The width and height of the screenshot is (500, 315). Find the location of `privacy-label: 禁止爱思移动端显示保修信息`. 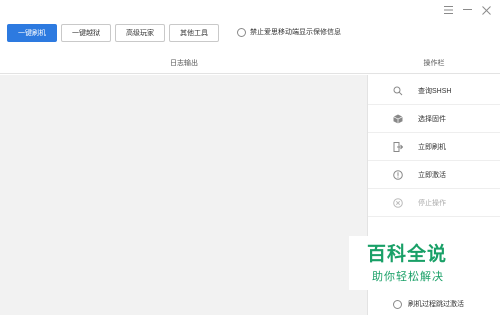

privacy-label: 禁止爱思移动端显示保修信息 is located at coordinates (295, 32).